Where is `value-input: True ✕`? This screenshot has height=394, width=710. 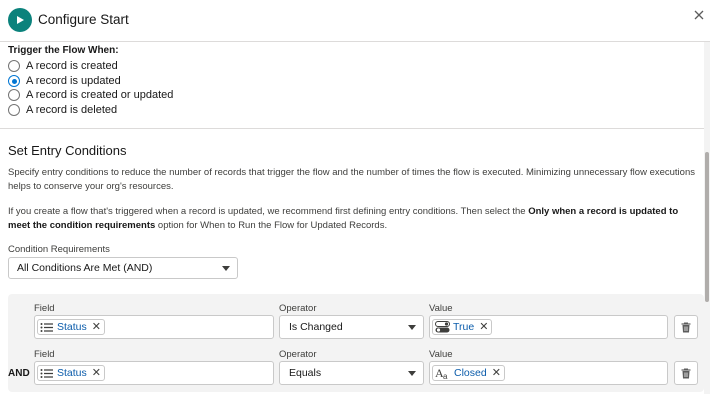 value-input: True ✕ is located at coordinates (548, 327).